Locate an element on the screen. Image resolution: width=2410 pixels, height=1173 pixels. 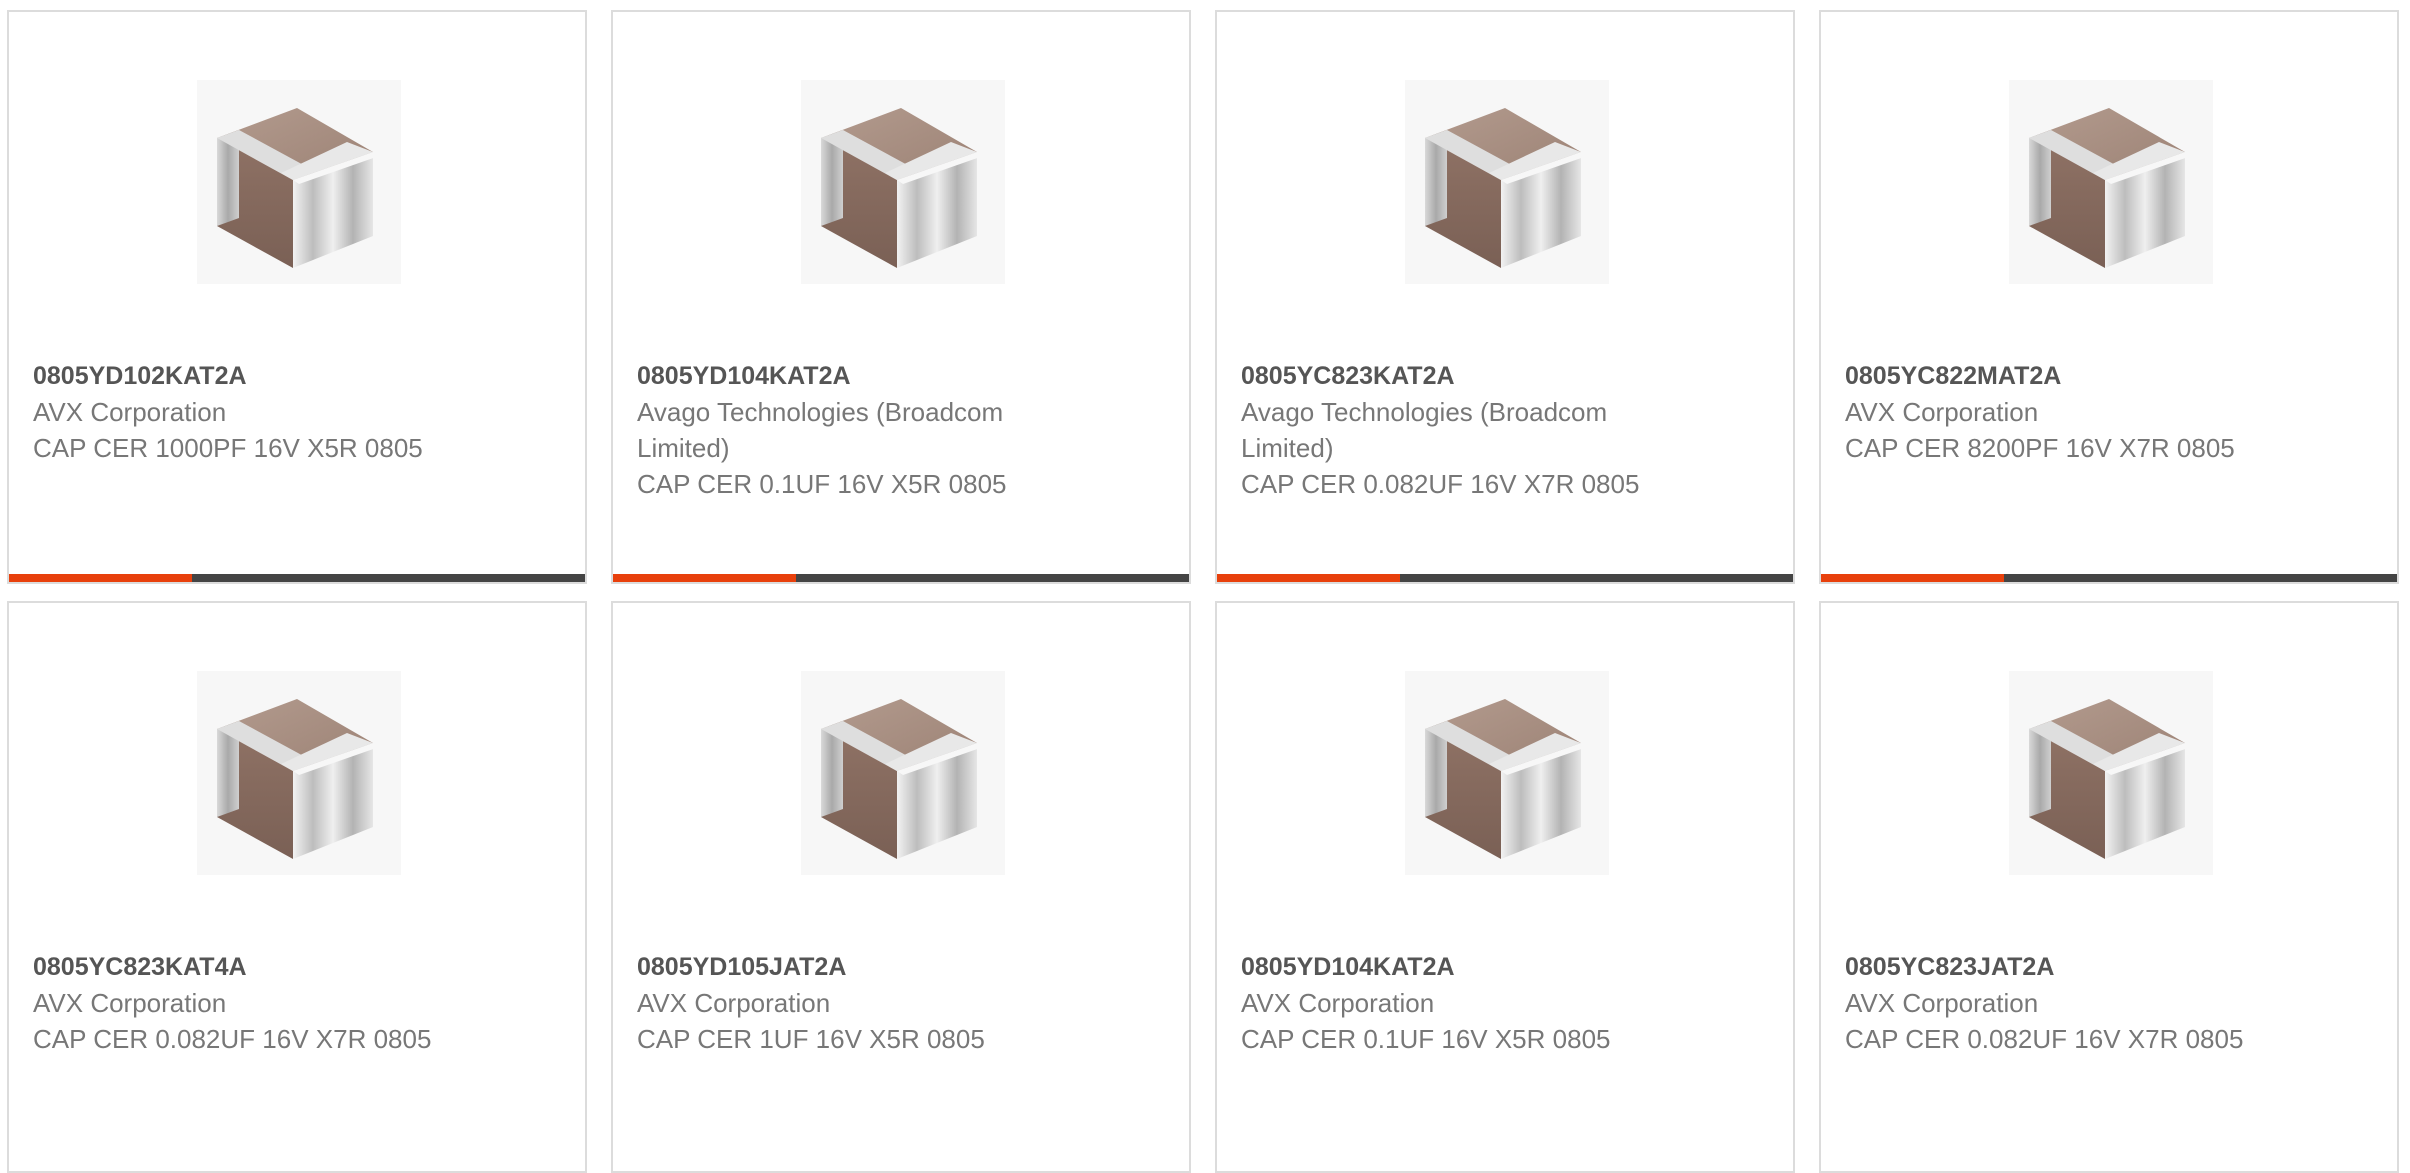
part-number: 0805YC823JAT2A is located at coordinates (2065, 967).